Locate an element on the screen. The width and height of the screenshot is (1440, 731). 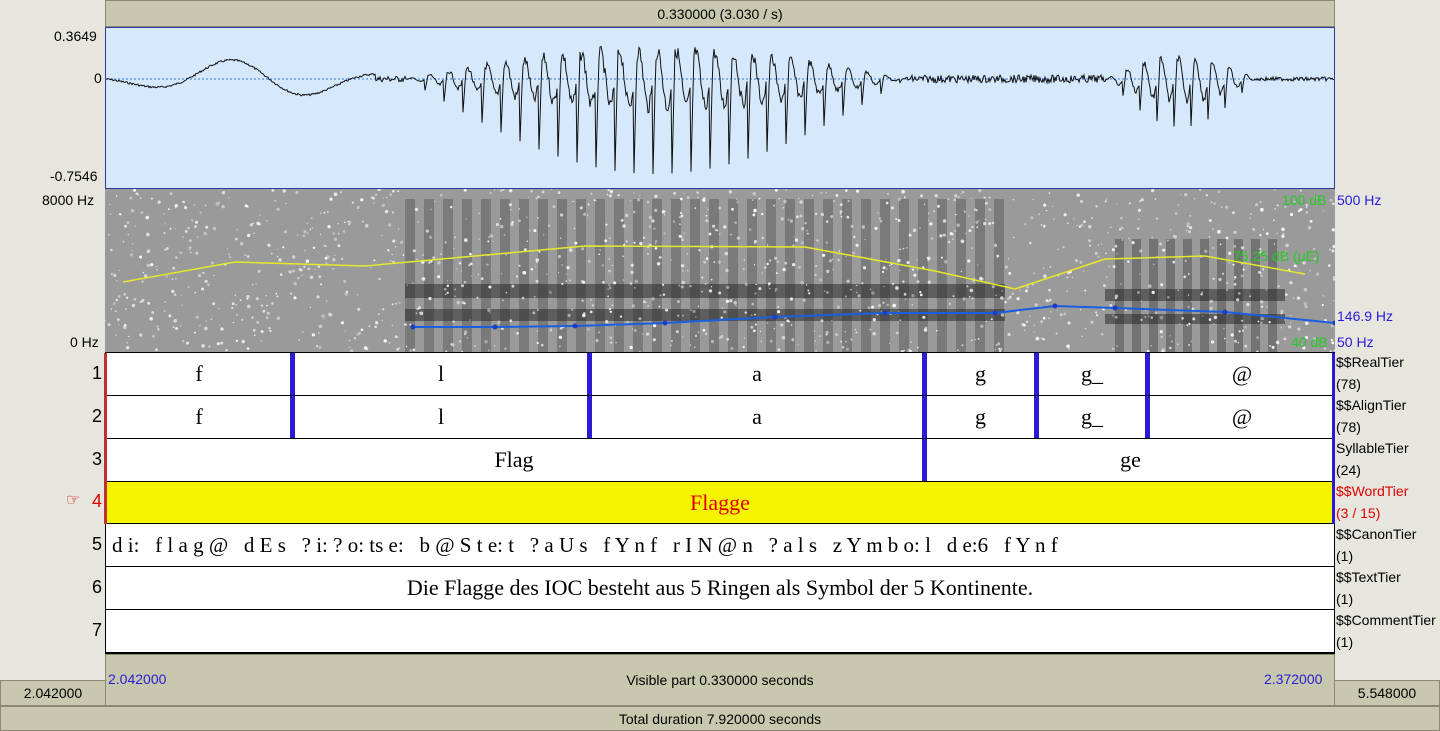
interval-flag: Flag is located at coordinates (514, 460).